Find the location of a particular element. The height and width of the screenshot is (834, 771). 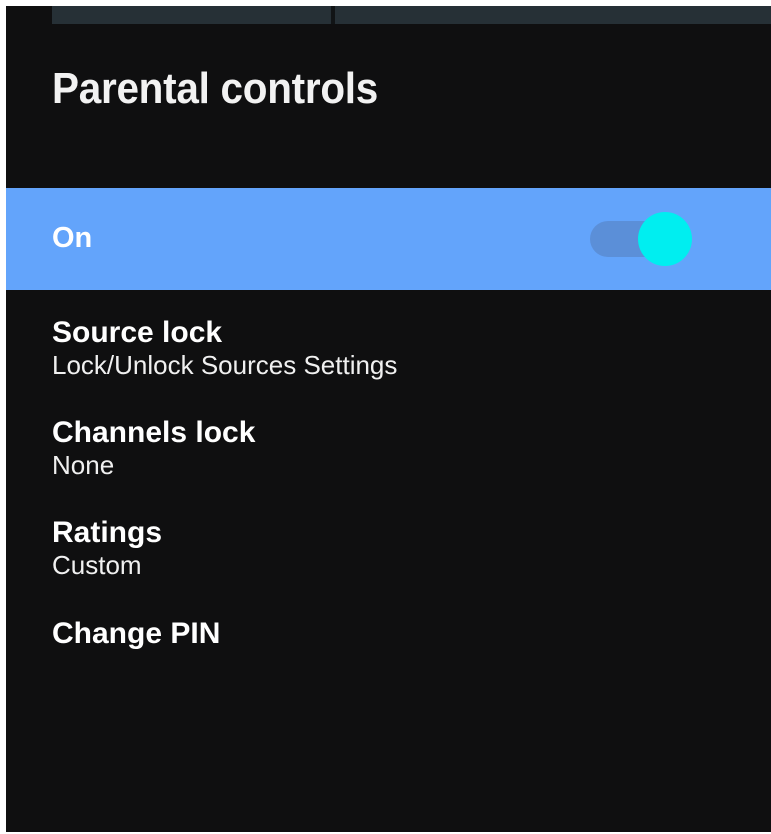

menu-item-label: Channels lock is located at coordinates (154, 432).